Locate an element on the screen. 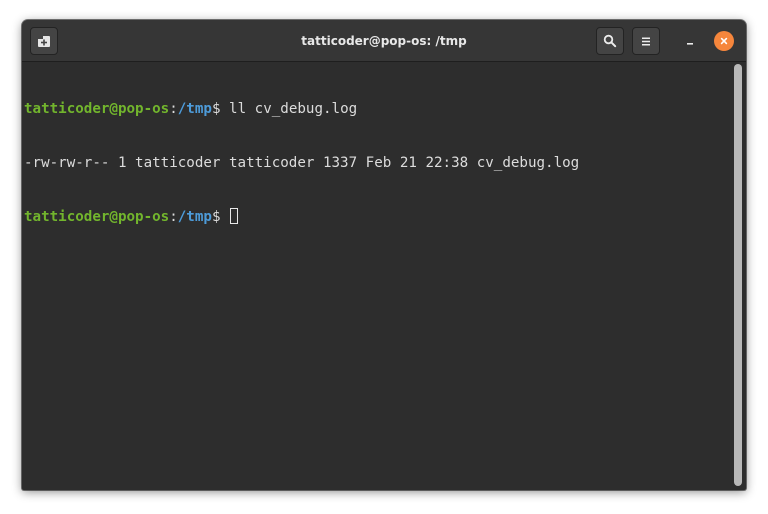 This screenshot has height=514, width=768. new-tab-button is located at coordinates (44, 41).